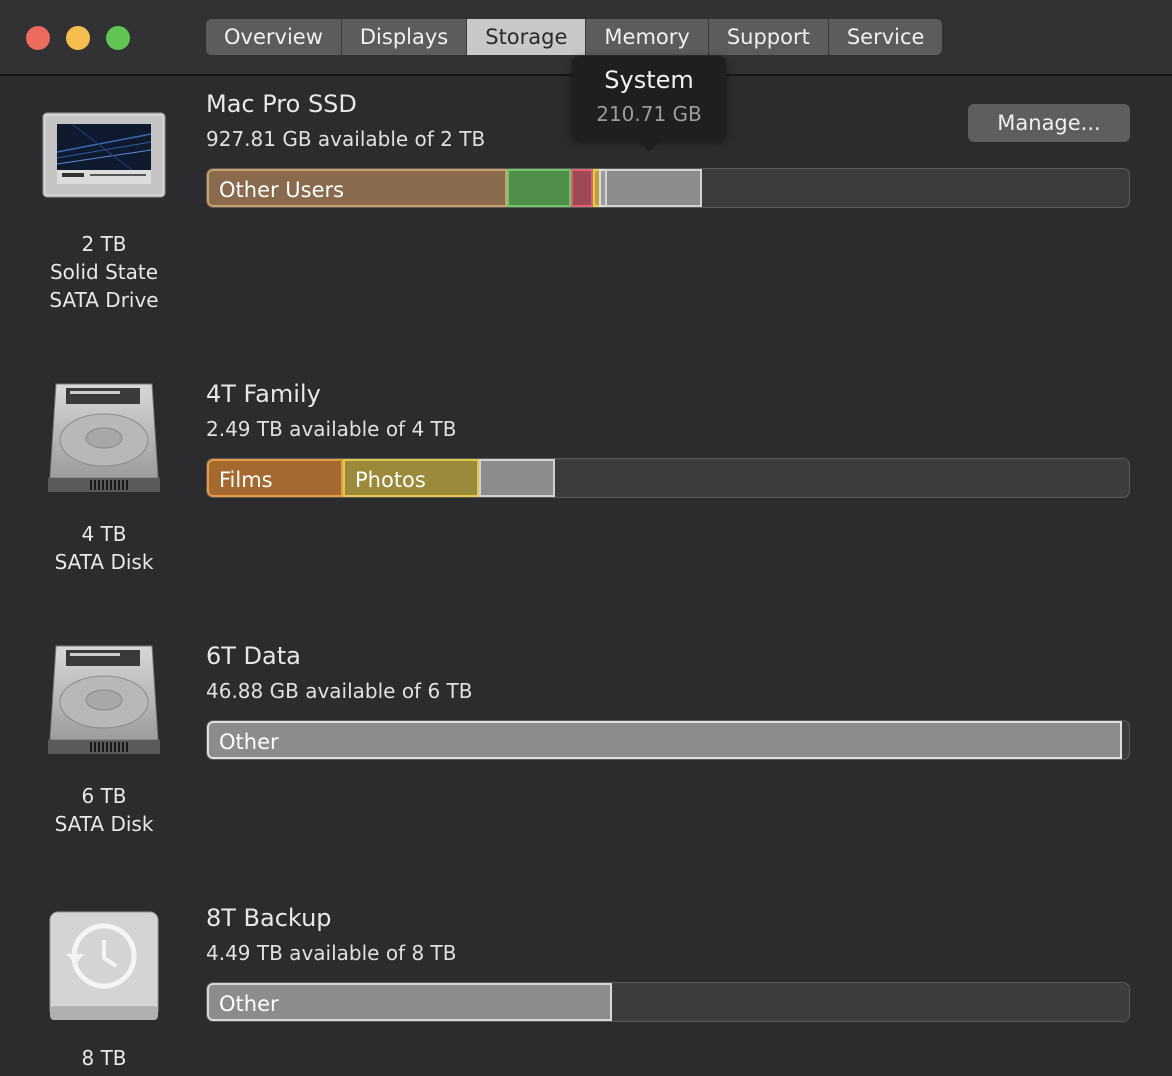  What do you see at coordinates (339, 691) in the screenshot?
I see `volume-available: 46.88 GB available of 6 TB` at bounding box center [339, 691].